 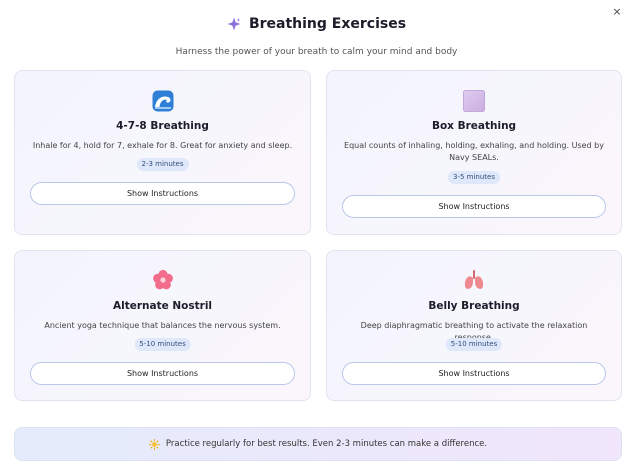 I want to click on page-header: Breathing Exercises, so click(x=316, y=24).